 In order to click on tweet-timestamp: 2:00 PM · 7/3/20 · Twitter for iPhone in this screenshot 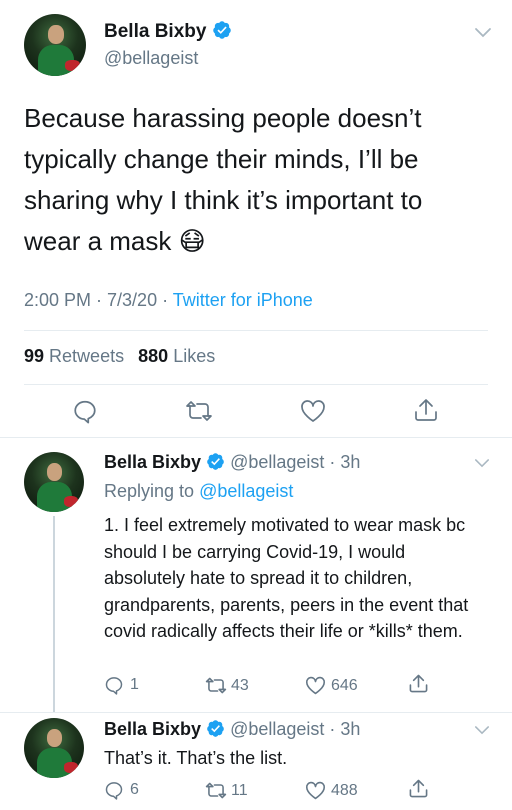, I will do `click(168, 300)`.